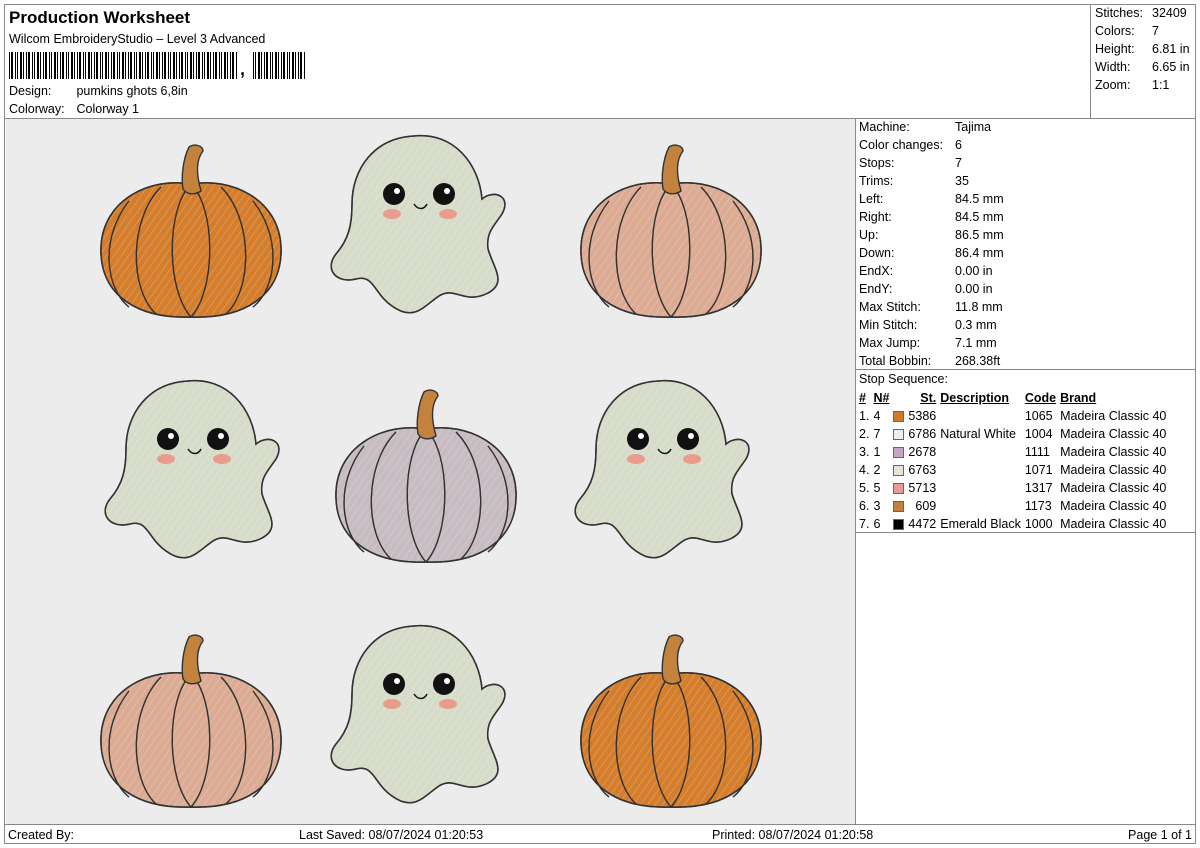  I want to click on page-title: Production Worksheet, so click(100, 17).